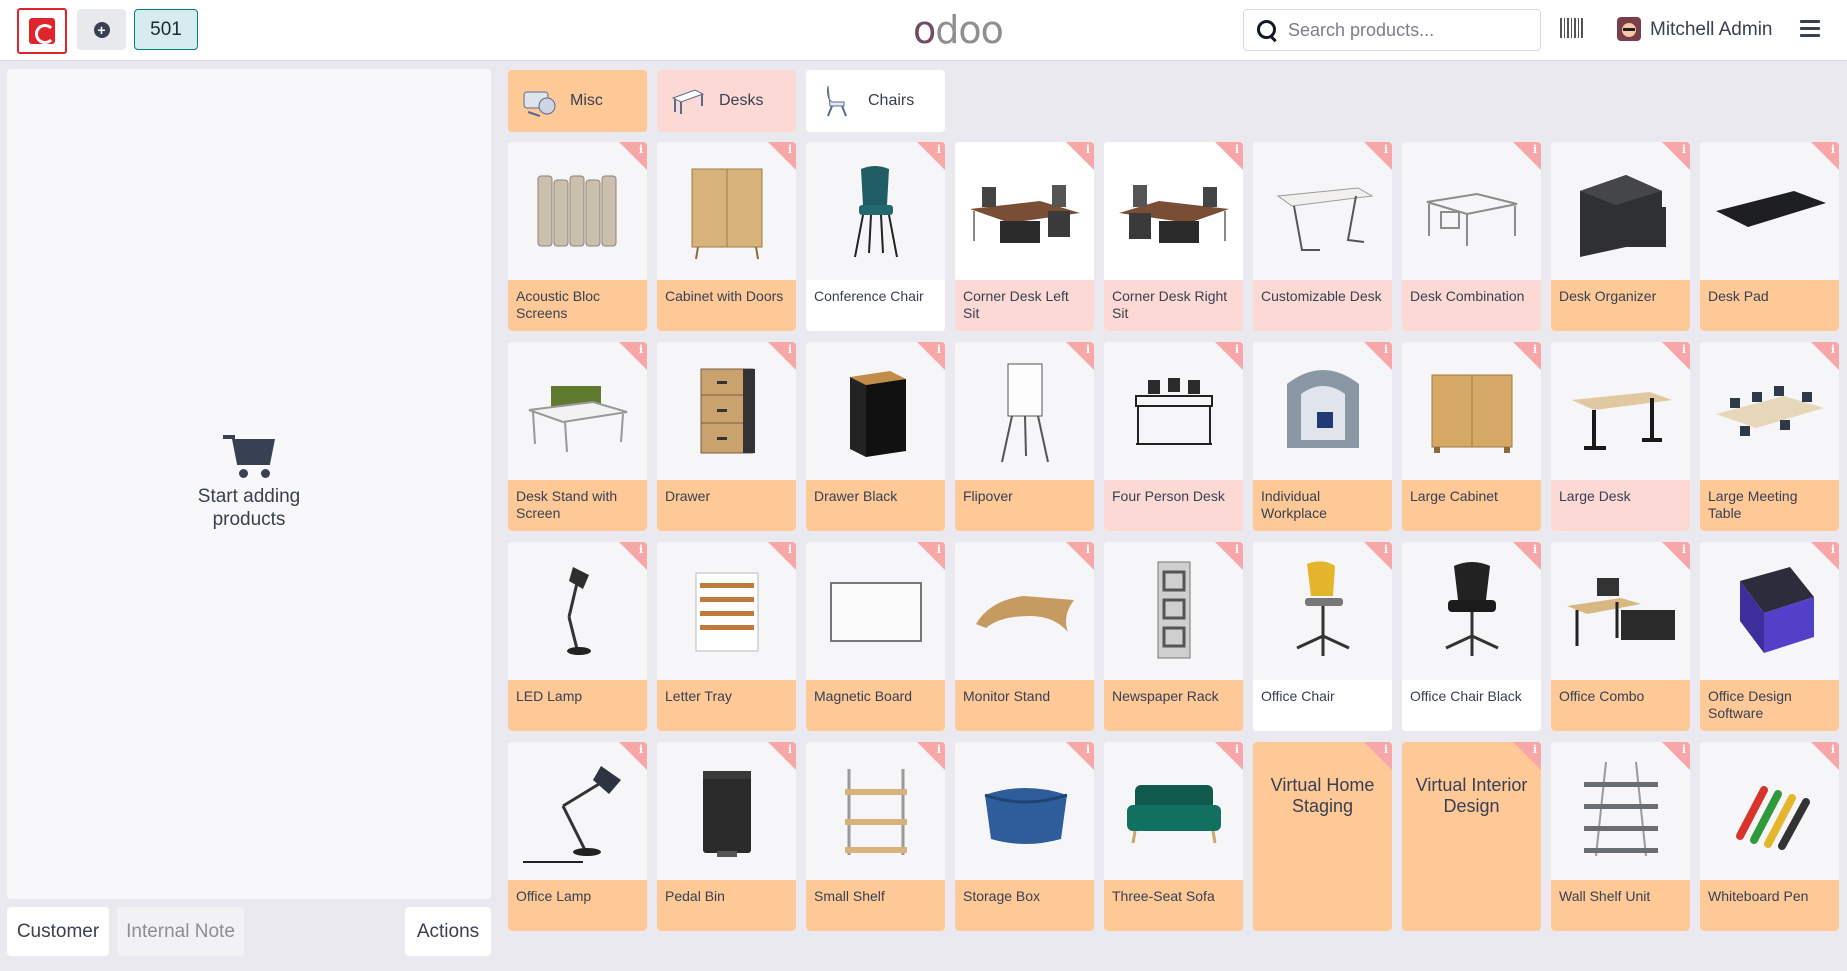  I want to click on product-card: LED Lamp i, so click(577, 636).